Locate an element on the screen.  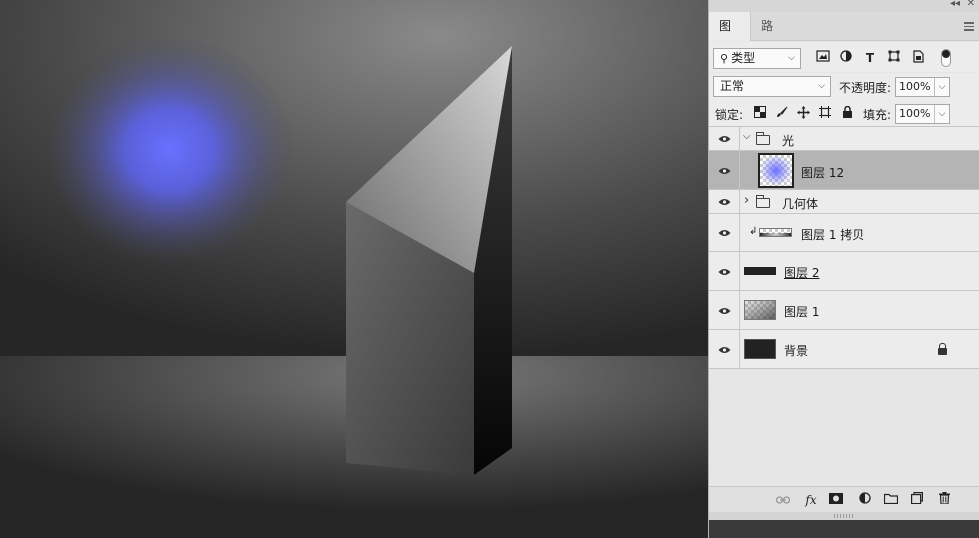
lock-row: 锁定: 填充: 100% ⌵ is located at coordinates (844, 113).